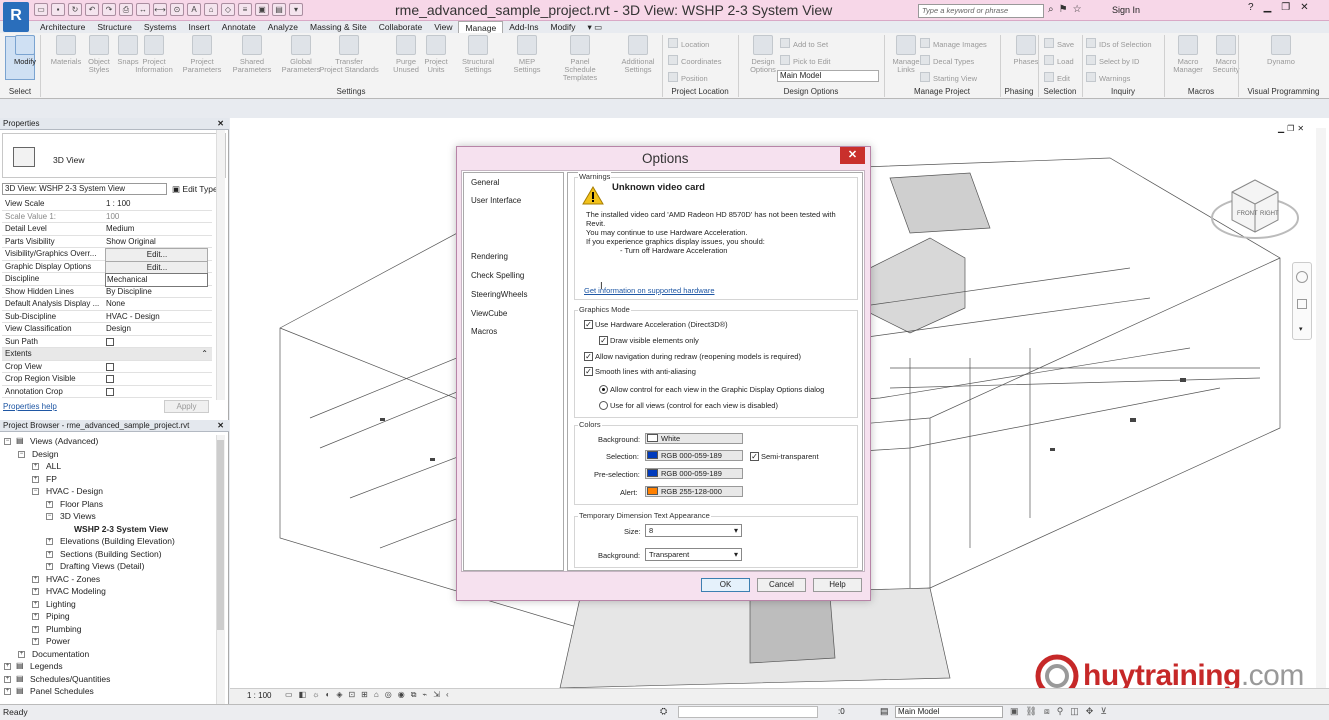  What do you see at coordinates (588, 371) in the screenshot?
I see `anti-aliasing-checkbox: ✓` at bounding box center [588, 371].